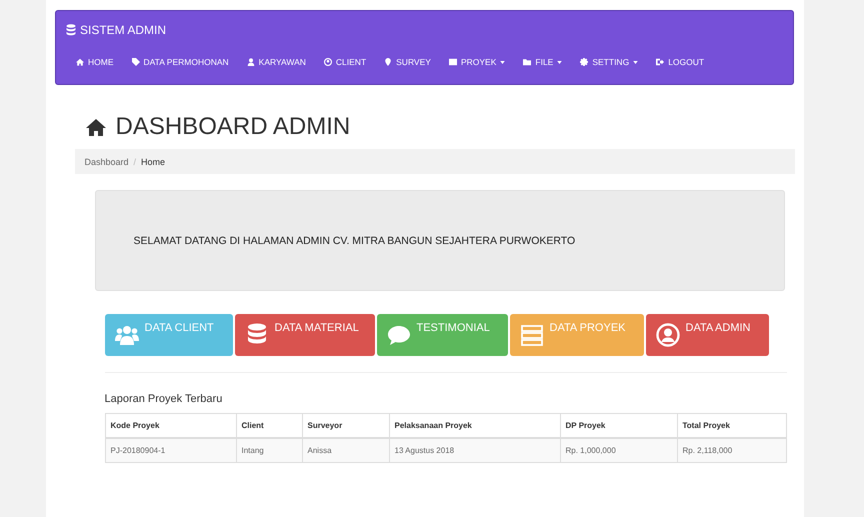  I want to click on table-cell: 13 Agustus 2018, so click(474, 450).